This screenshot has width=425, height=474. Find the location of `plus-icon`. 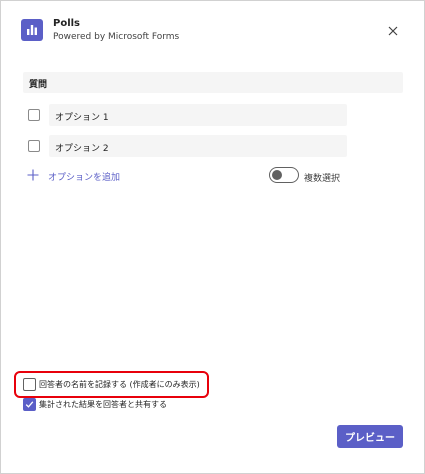

plus-icon is located at coordinates (33, 175).